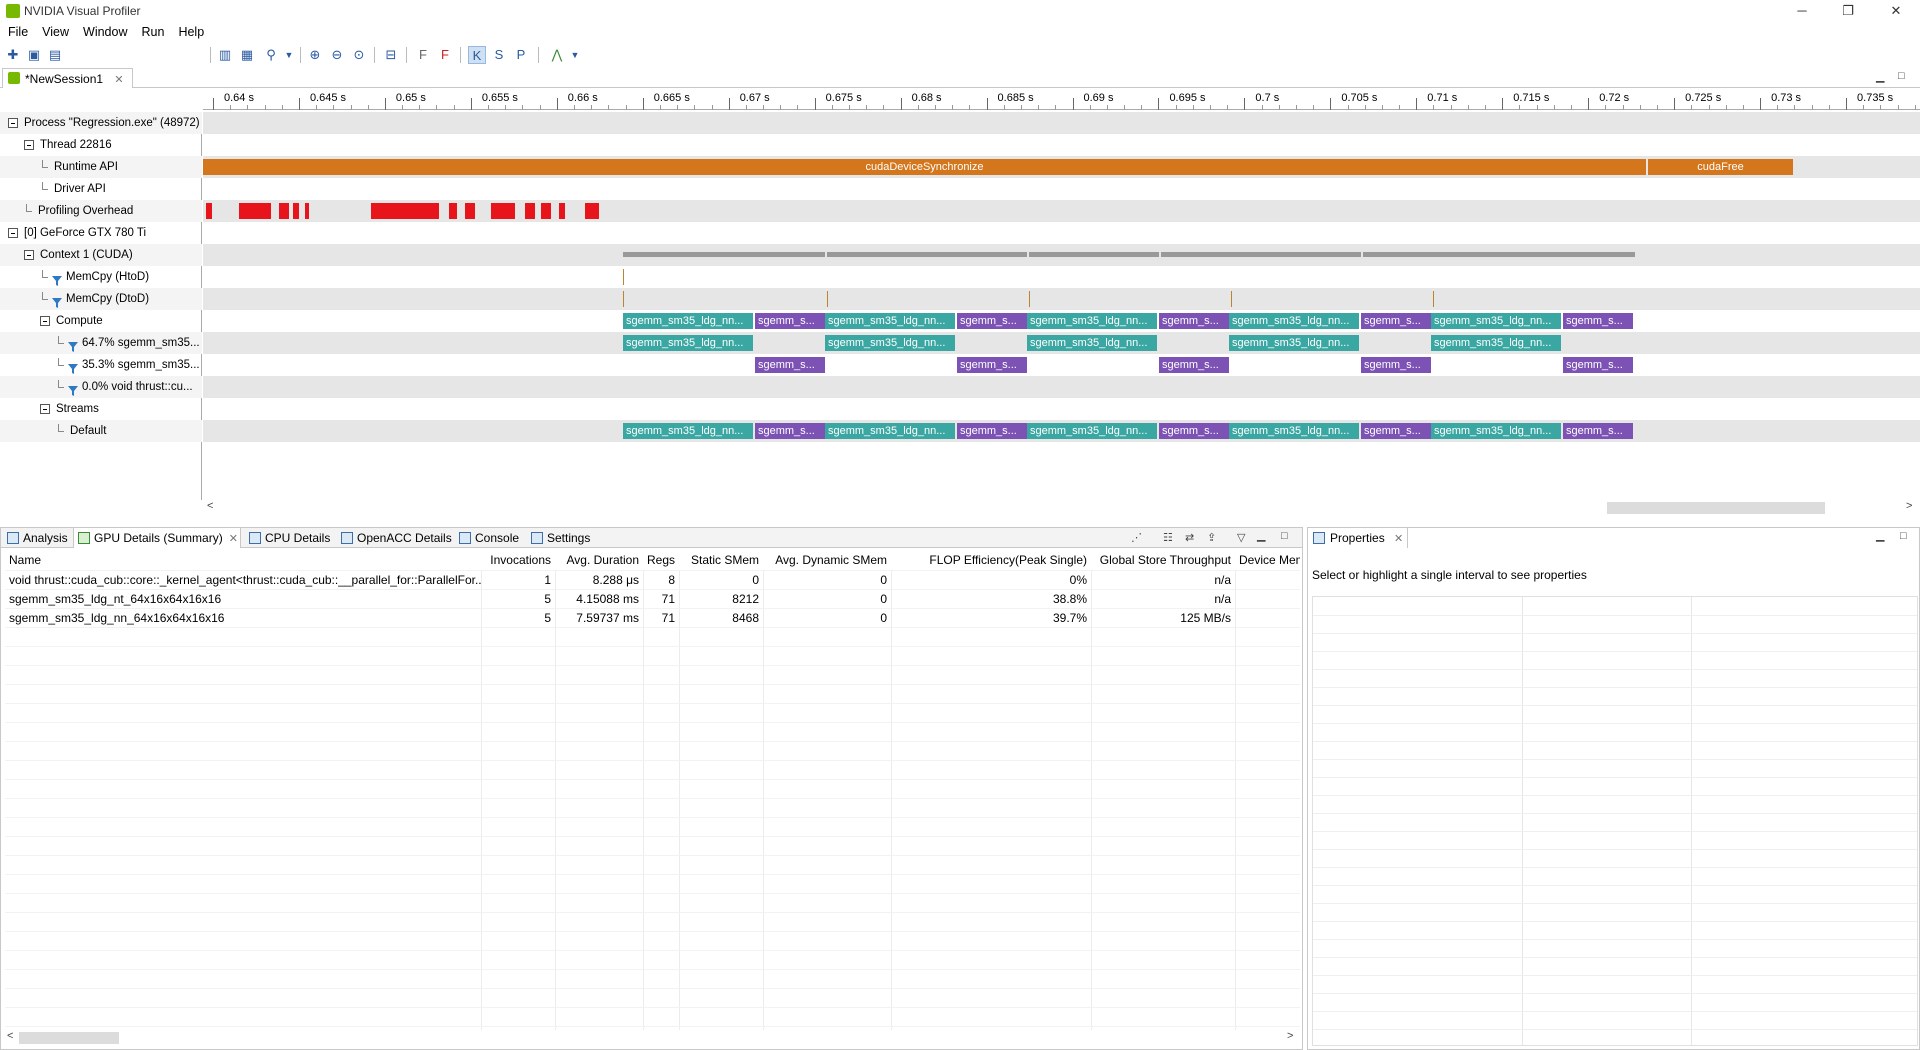  I want to click on filter-icon: F, so click(423, 55).